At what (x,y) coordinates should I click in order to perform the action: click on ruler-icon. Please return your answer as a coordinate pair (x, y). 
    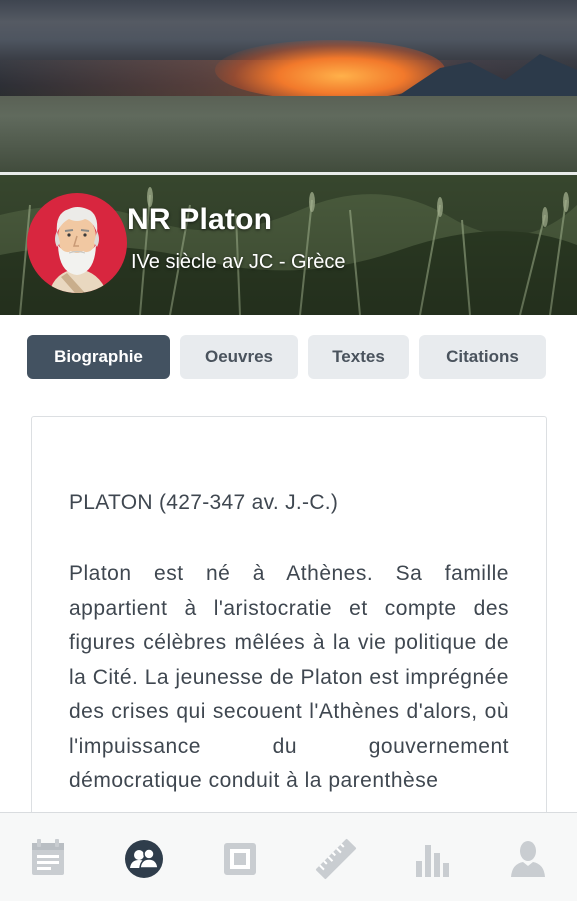
    Looking at the image, I should click on (336, 859).